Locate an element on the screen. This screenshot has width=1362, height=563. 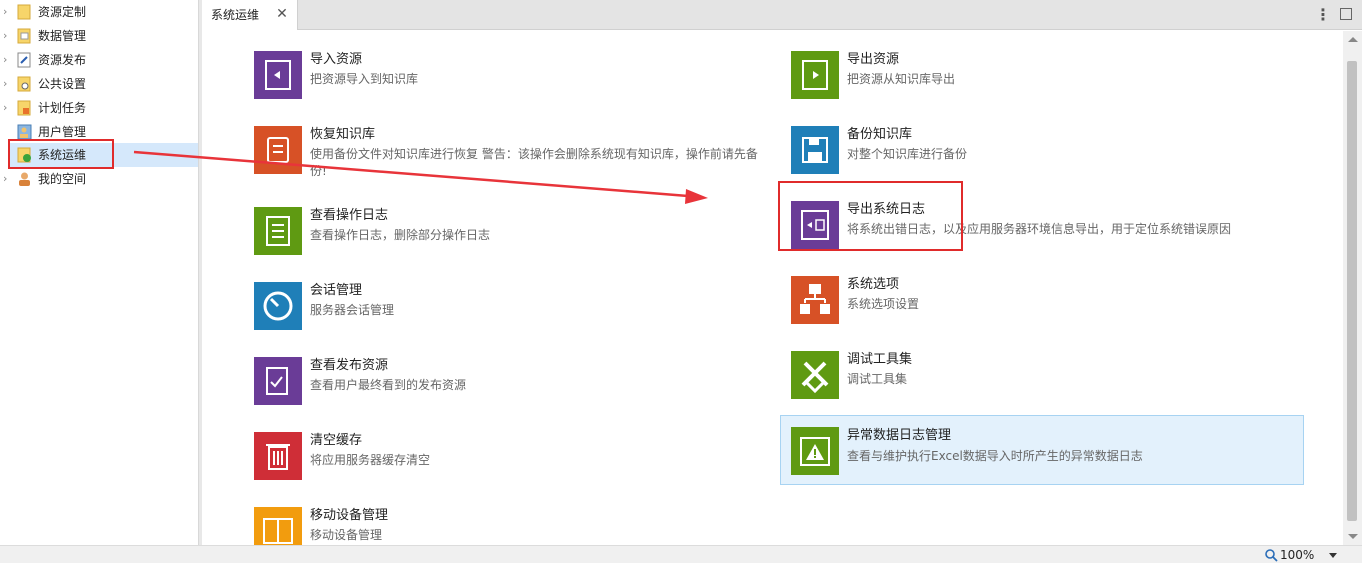
card-desc: 将应用服务器缓存清空 is located at coordinates (370, 460).